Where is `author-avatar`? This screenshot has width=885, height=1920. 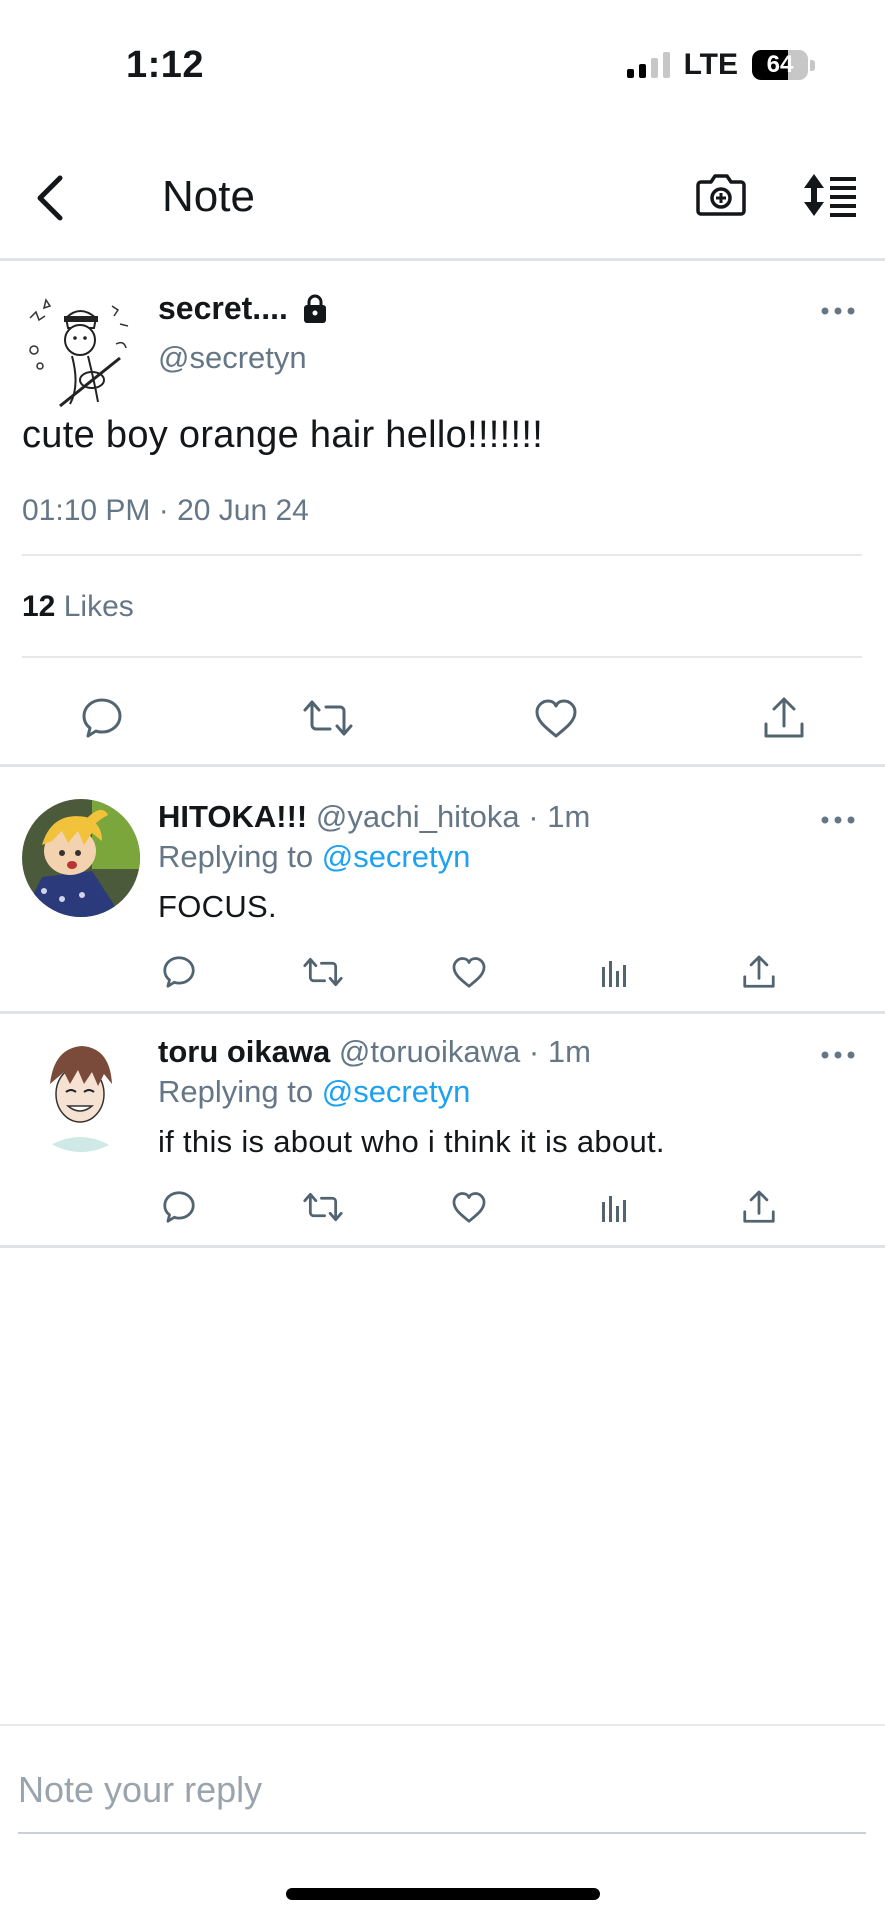
author-avatar is located at coordinates (81, 349).